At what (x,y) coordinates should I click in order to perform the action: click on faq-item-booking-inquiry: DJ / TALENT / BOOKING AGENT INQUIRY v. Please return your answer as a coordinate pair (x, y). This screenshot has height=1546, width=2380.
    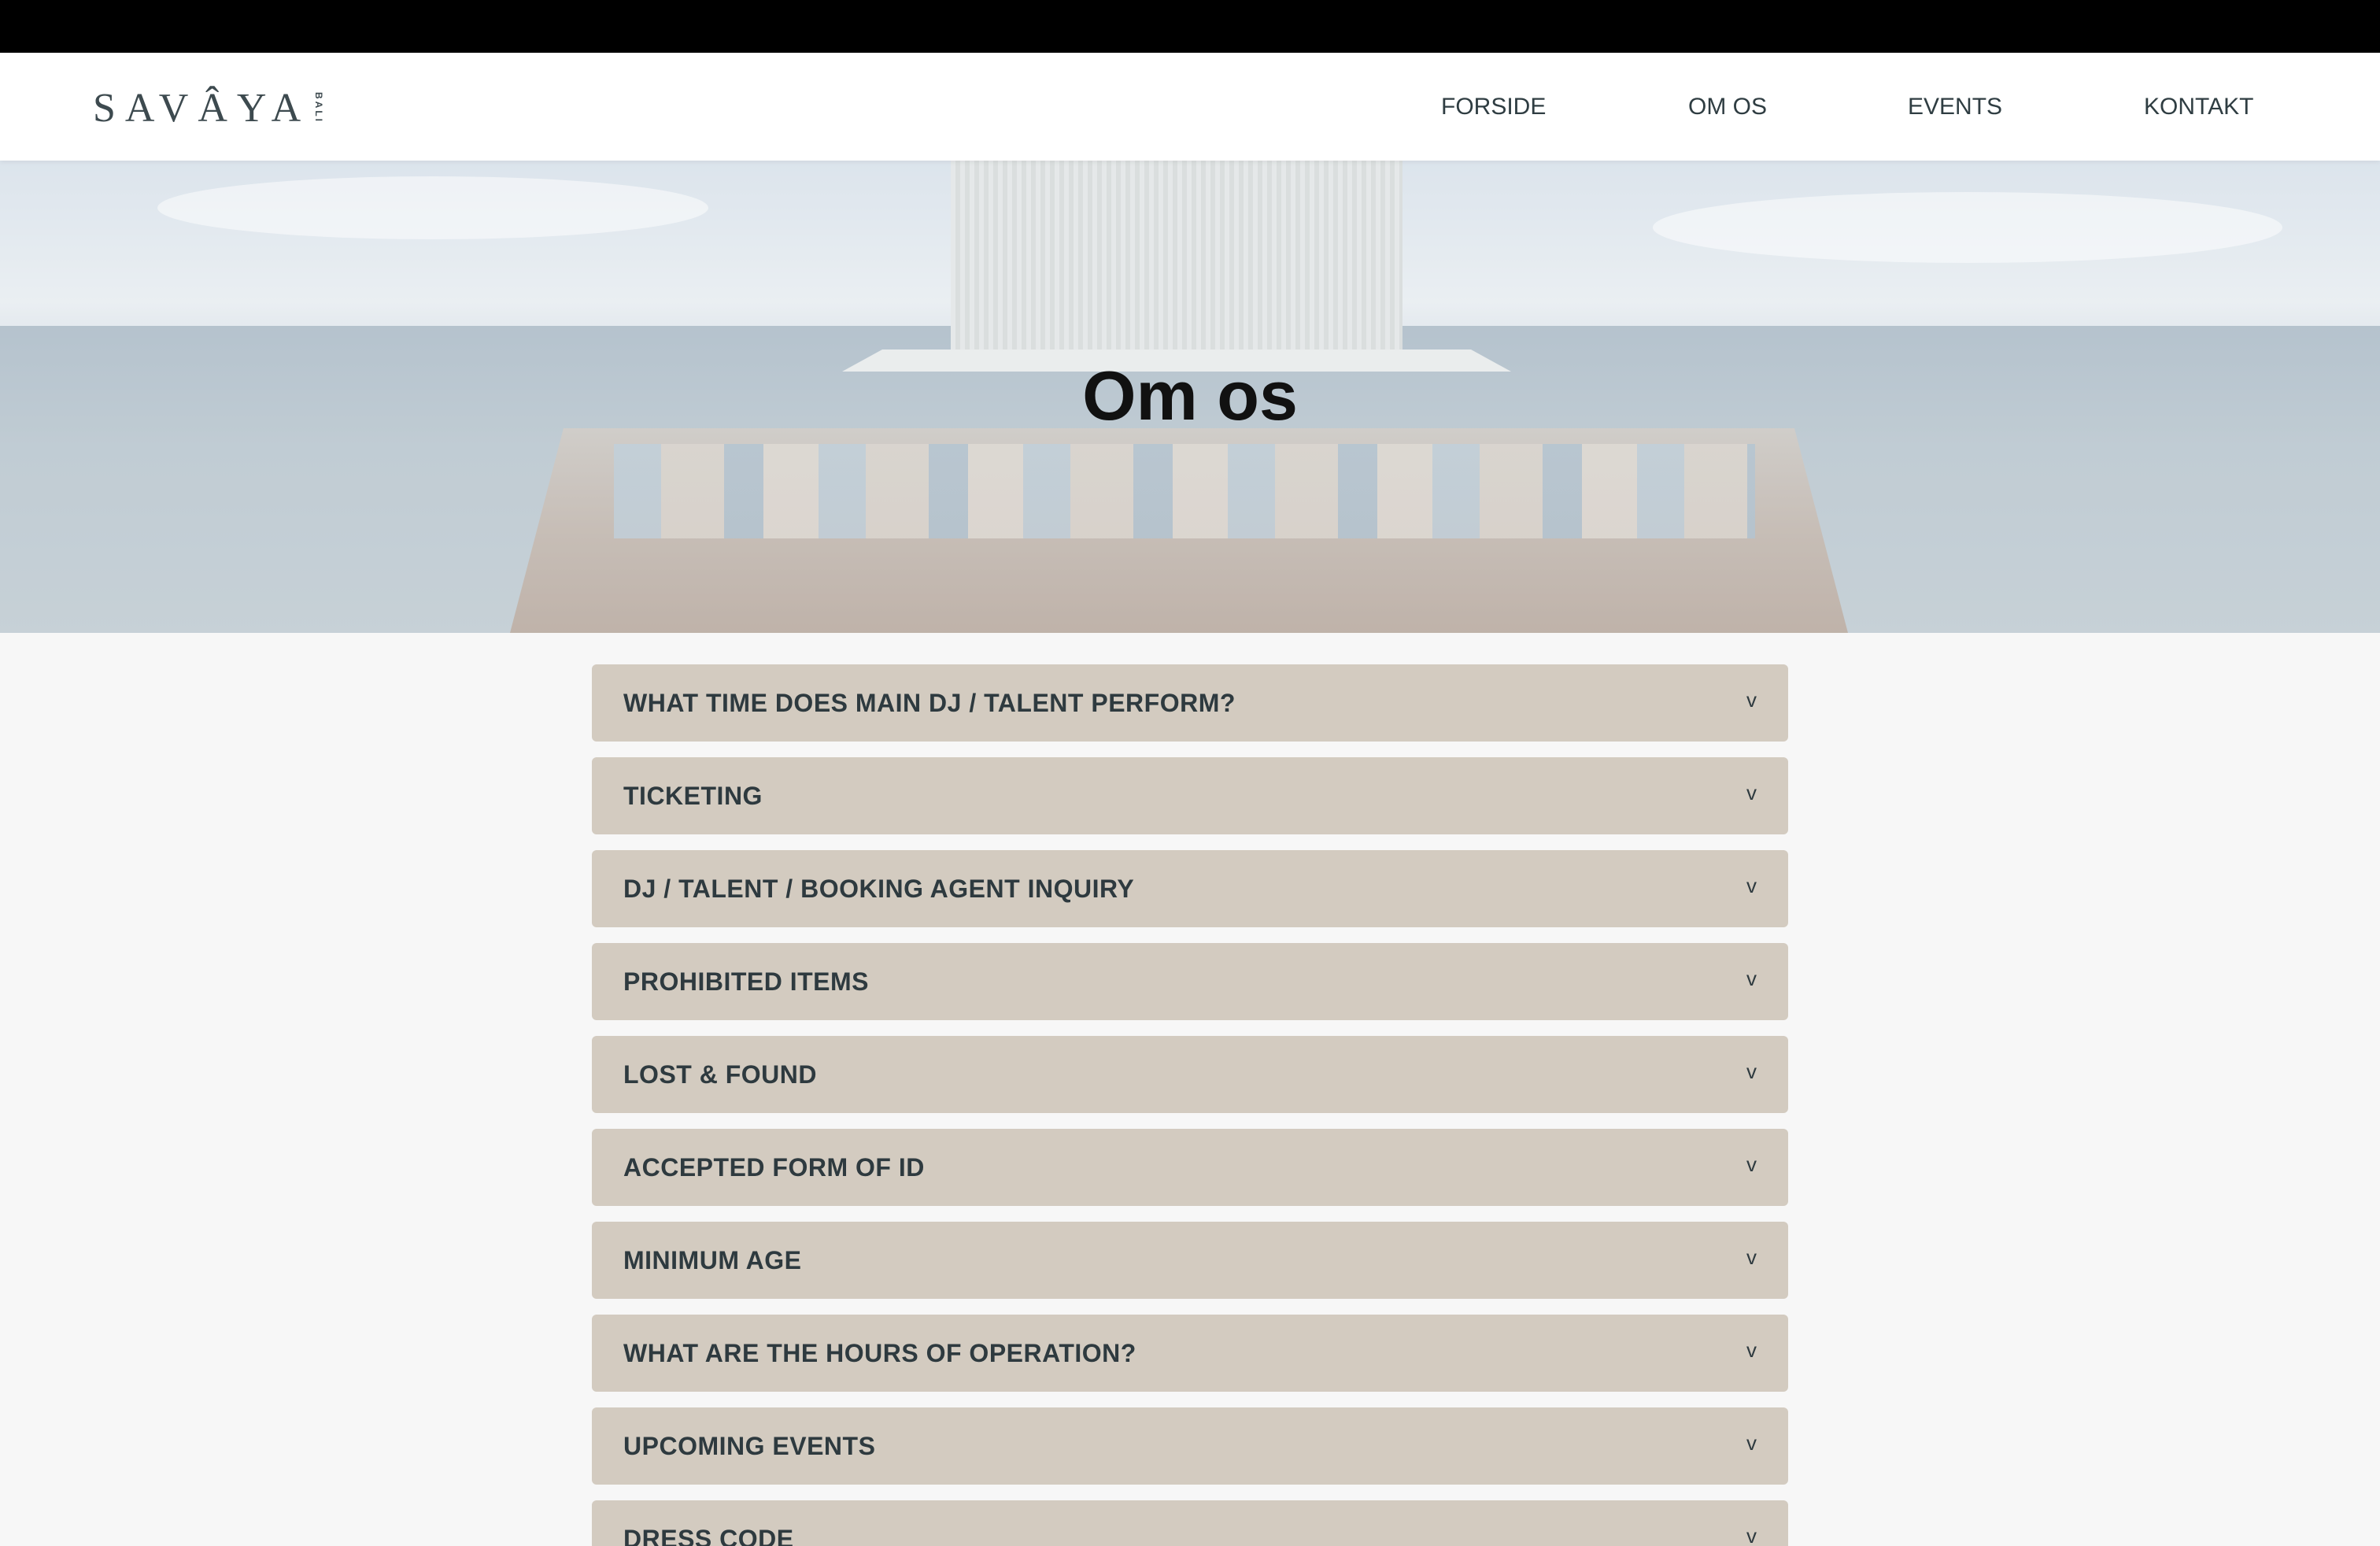
    Looking at the image, I should click on (1190, 889).